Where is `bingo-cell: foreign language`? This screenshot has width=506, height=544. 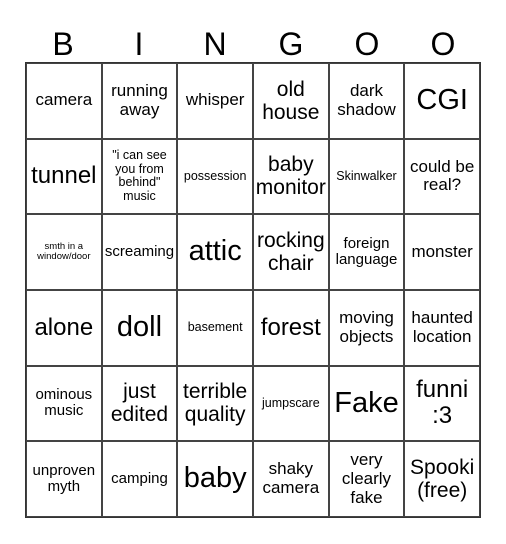 bingo-cell: foreign language is located at coordinates (366, 252).